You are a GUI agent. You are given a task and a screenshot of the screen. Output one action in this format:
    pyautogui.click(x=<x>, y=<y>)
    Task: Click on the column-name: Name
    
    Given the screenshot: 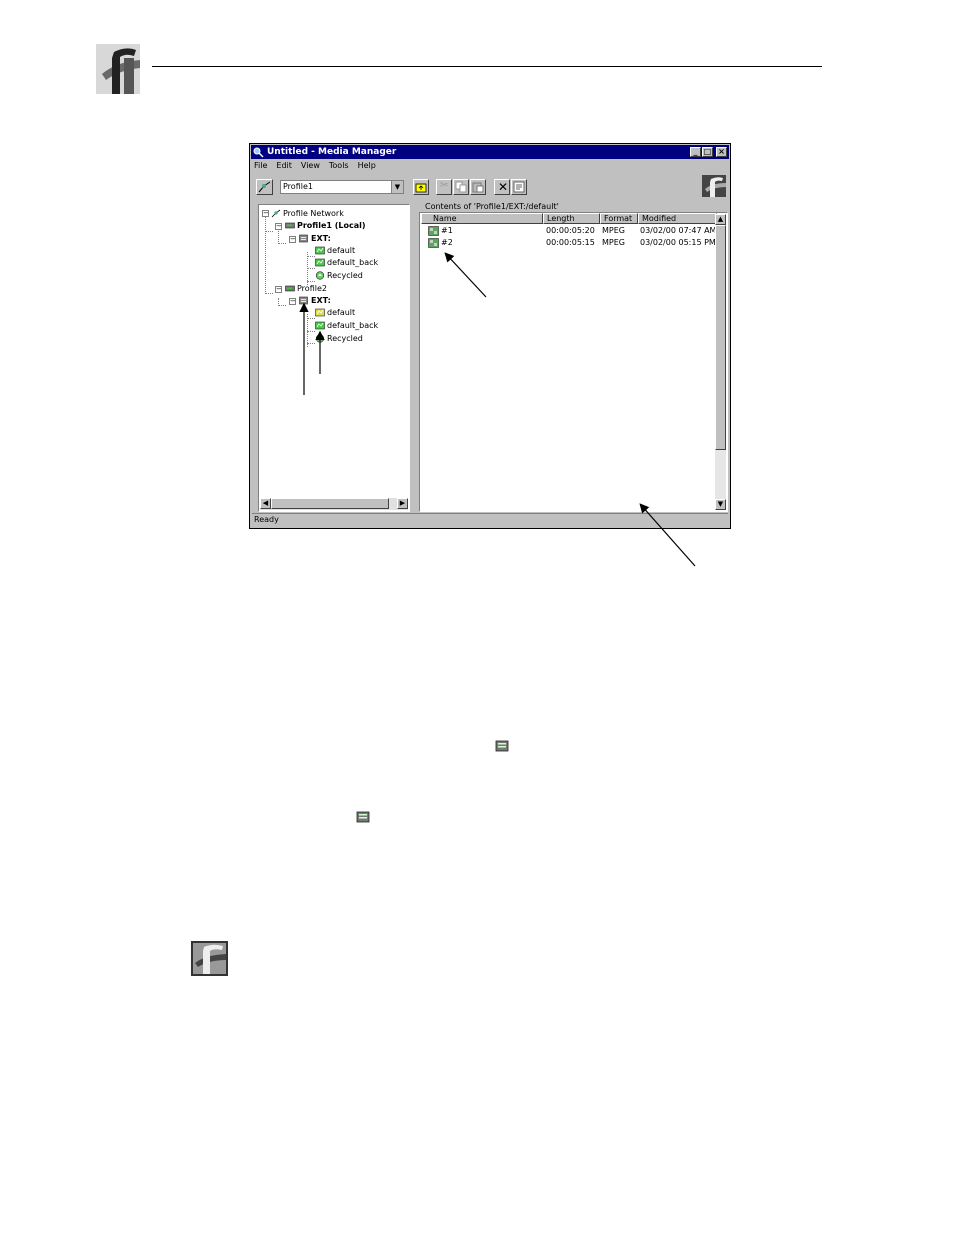 What is the action you would take?
    pyautogui.click(x=482, y=218)
    